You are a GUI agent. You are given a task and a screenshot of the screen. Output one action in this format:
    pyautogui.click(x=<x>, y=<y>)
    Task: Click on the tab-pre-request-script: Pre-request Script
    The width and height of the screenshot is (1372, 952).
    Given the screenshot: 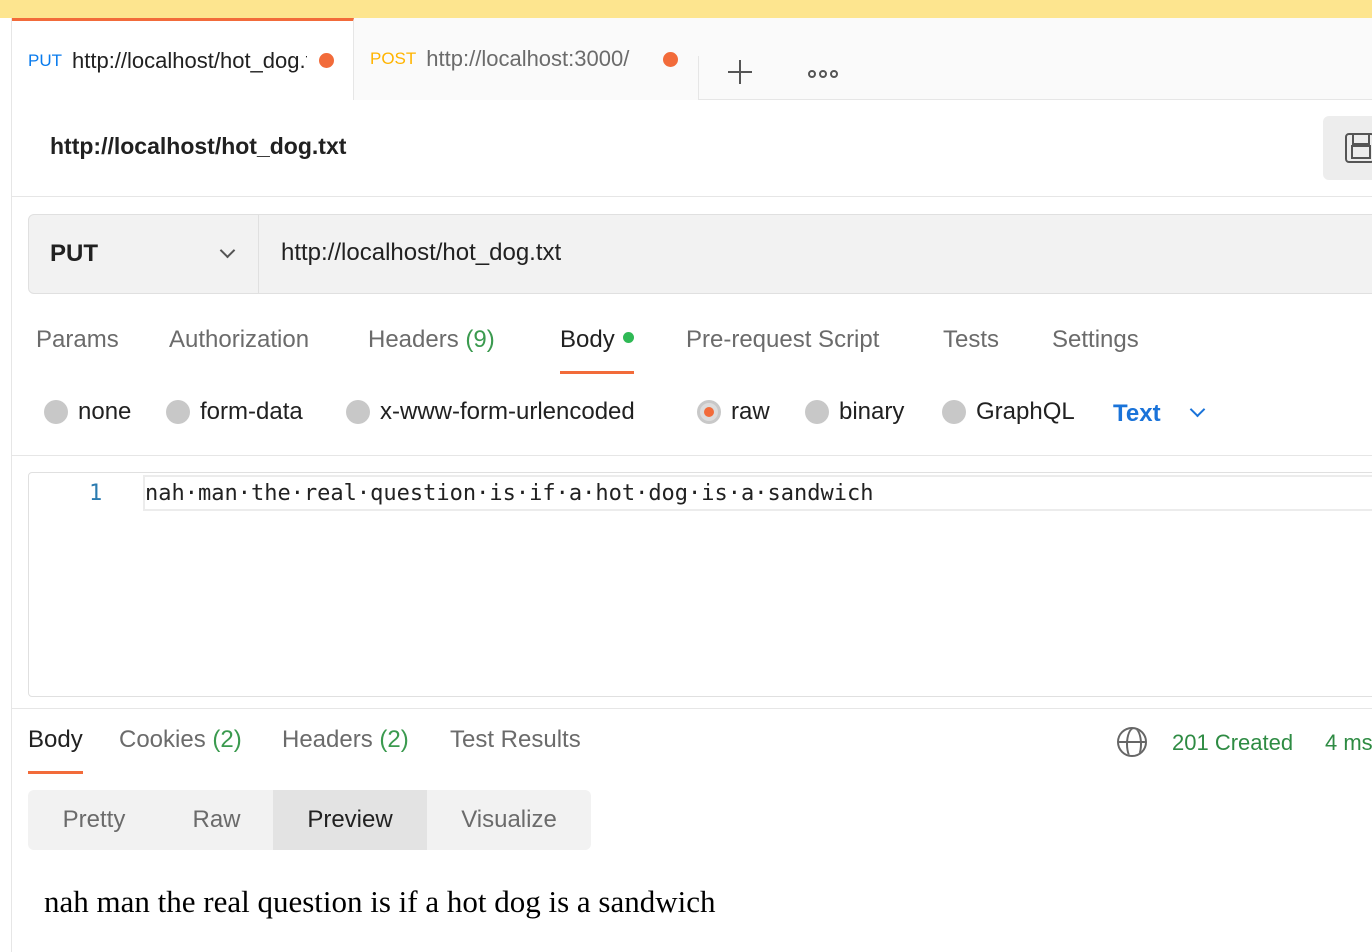 What is the action you would take?
    pyautogui.click(x=782, y=350)
    